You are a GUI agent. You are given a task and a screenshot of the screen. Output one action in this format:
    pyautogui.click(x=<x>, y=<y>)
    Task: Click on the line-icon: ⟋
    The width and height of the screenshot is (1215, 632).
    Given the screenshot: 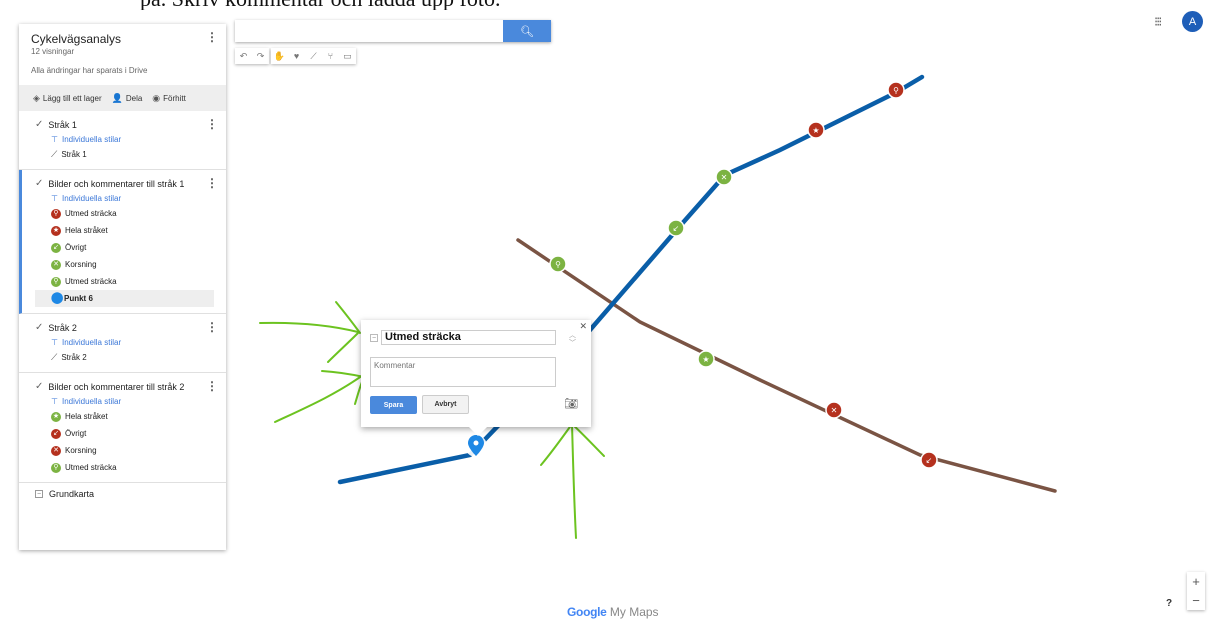 What is the action you would take?
    pyautogui.click(x=54, y=154)
    